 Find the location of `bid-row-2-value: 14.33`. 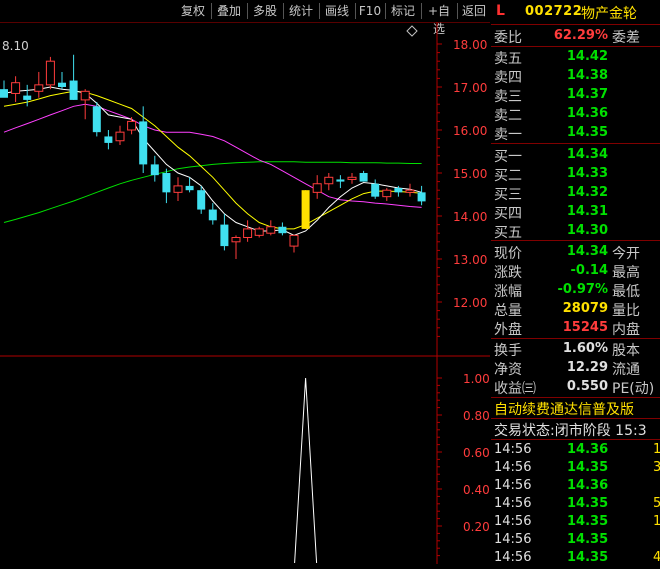

bid-row-2-value: 14.33 is located at coordinates (587, 173).